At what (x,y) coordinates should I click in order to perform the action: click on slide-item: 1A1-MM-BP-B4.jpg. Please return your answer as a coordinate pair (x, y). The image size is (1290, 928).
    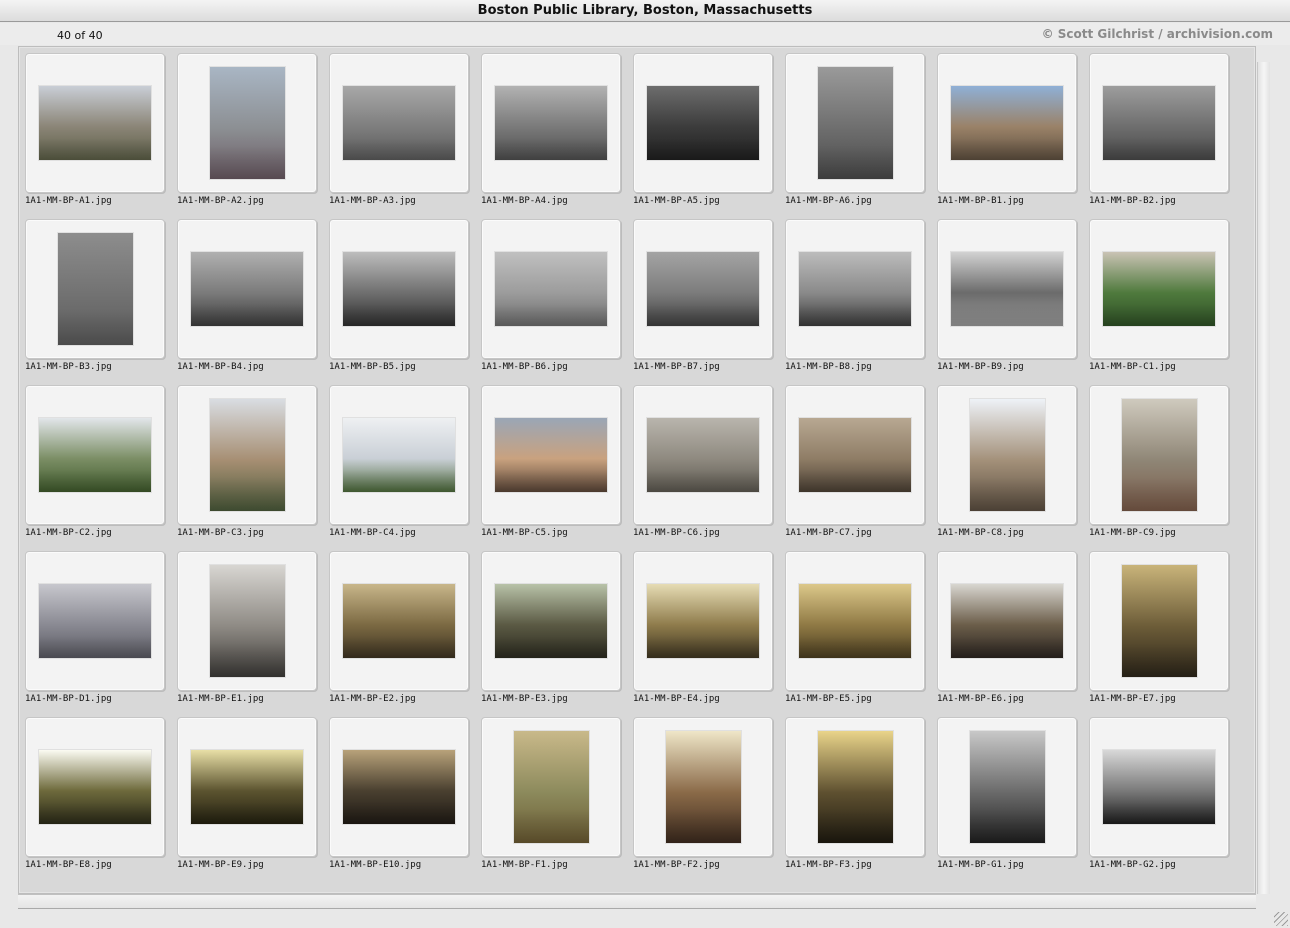
    Looking at the image, I should click on (247, 295).